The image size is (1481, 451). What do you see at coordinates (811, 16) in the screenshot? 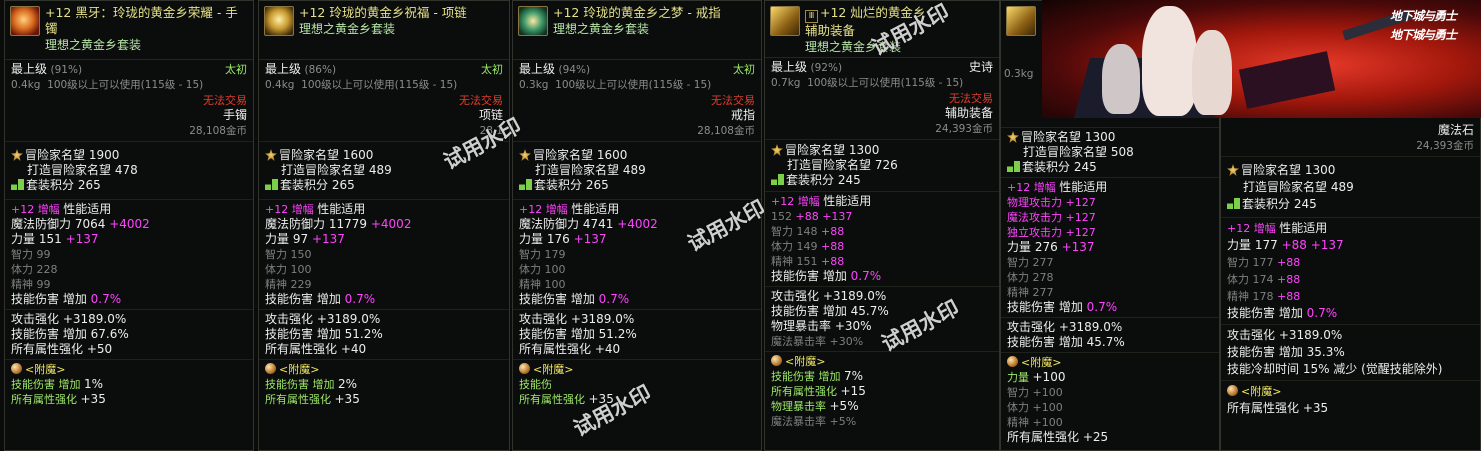
I see `slot-icon: Ⅲ` at bounding box center [811, 16].